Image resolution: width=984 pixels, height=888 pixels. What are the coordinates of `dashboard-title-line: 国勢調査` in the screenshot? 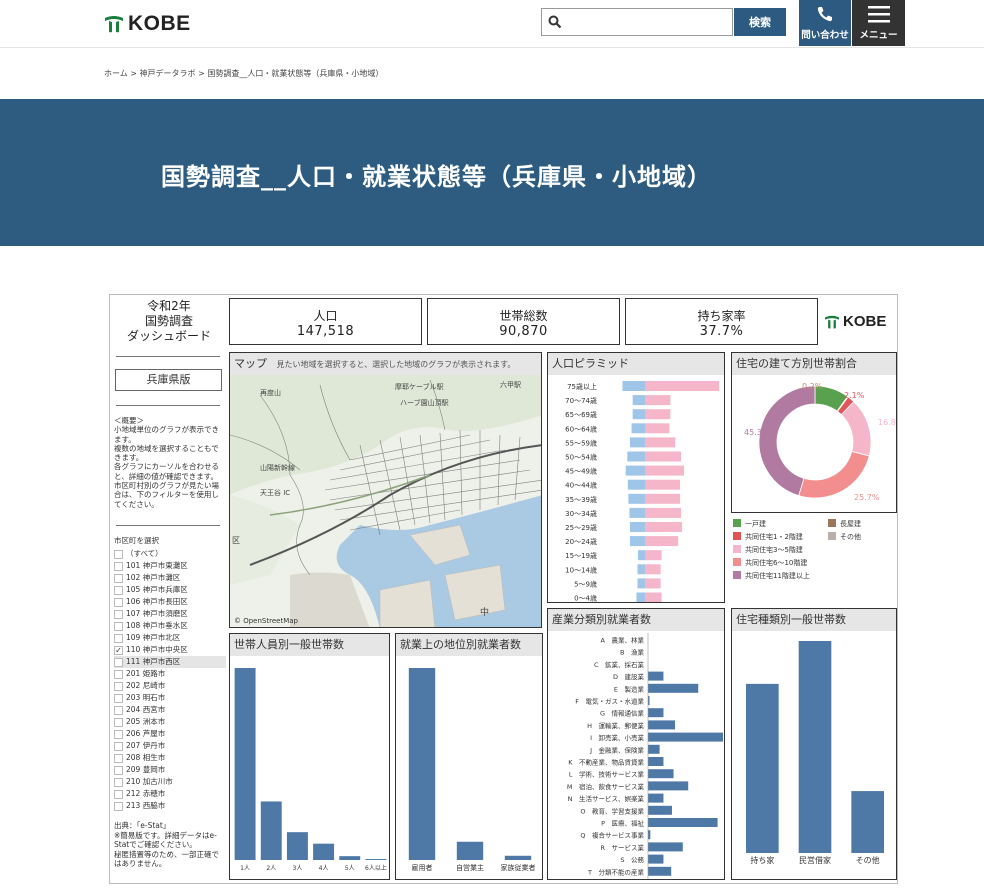 It's located at (168, 321).